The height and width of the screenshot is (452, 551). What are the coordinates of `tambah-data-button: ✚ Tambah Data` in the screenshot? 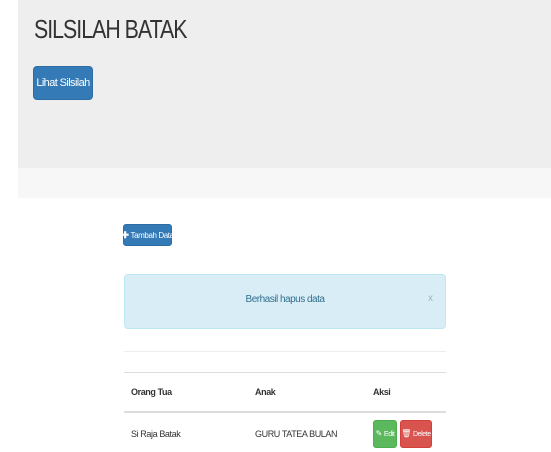 It's located at (147, 235).